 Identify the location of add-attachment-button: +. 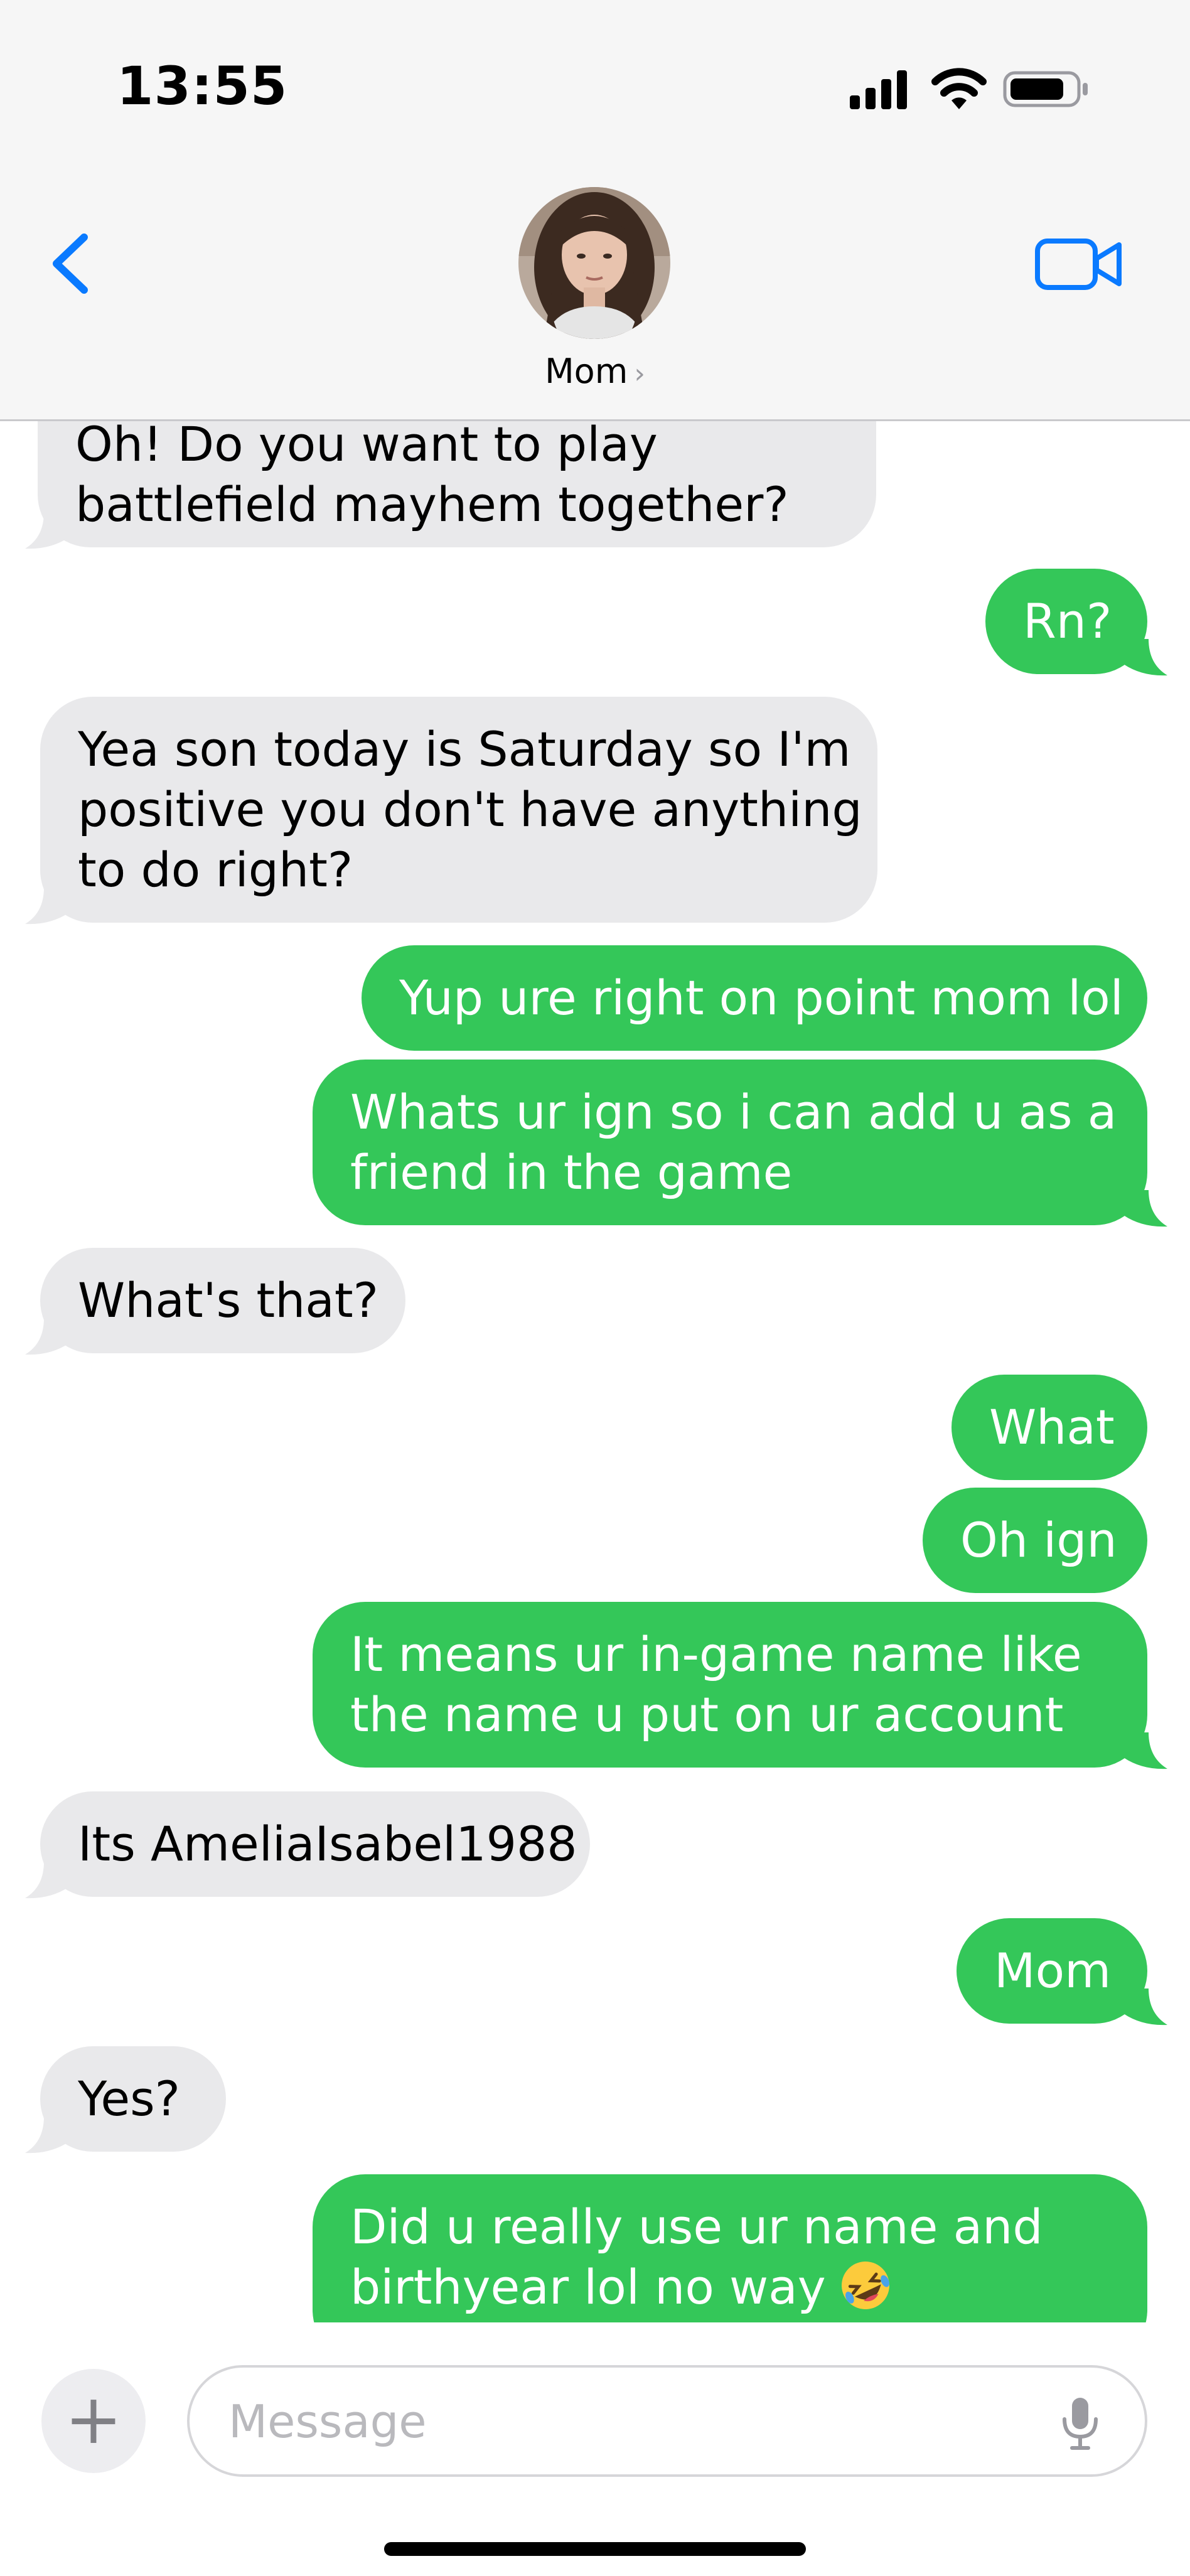
(93, 2421).